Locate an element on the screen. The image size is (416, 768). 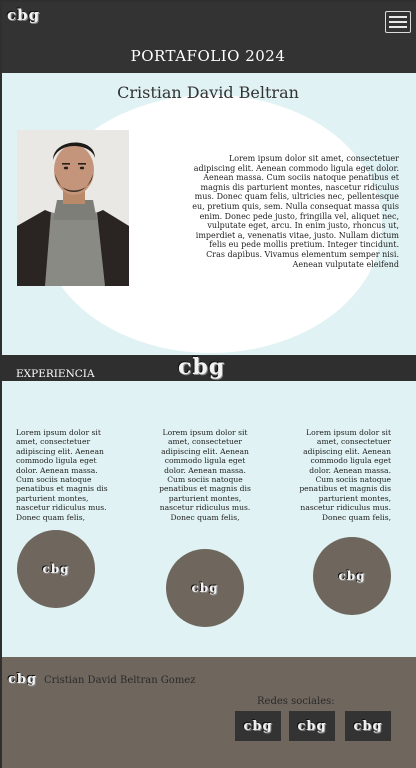
social-link-3: cbg is located at coordinates (368, 726).